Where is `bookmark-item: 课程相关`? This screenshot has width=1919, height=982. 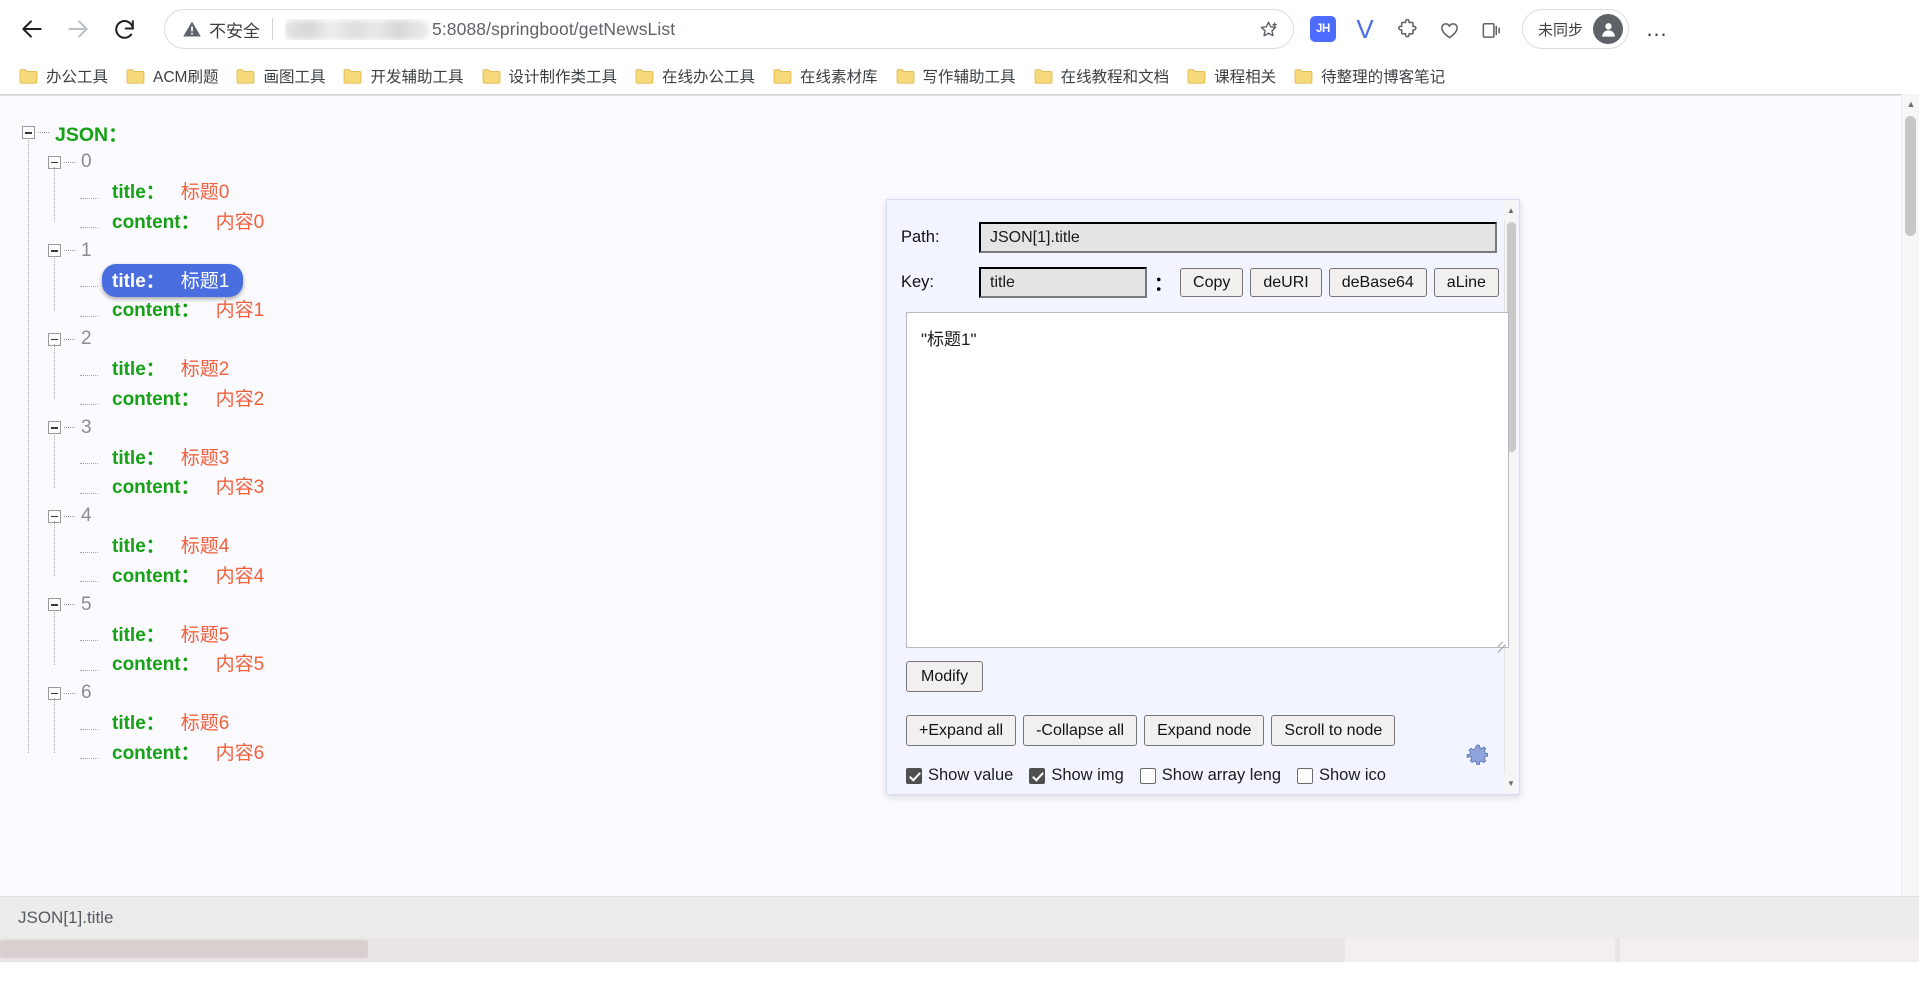 bookmark-item: 课程相关 is located at coordinates (1231, 76).